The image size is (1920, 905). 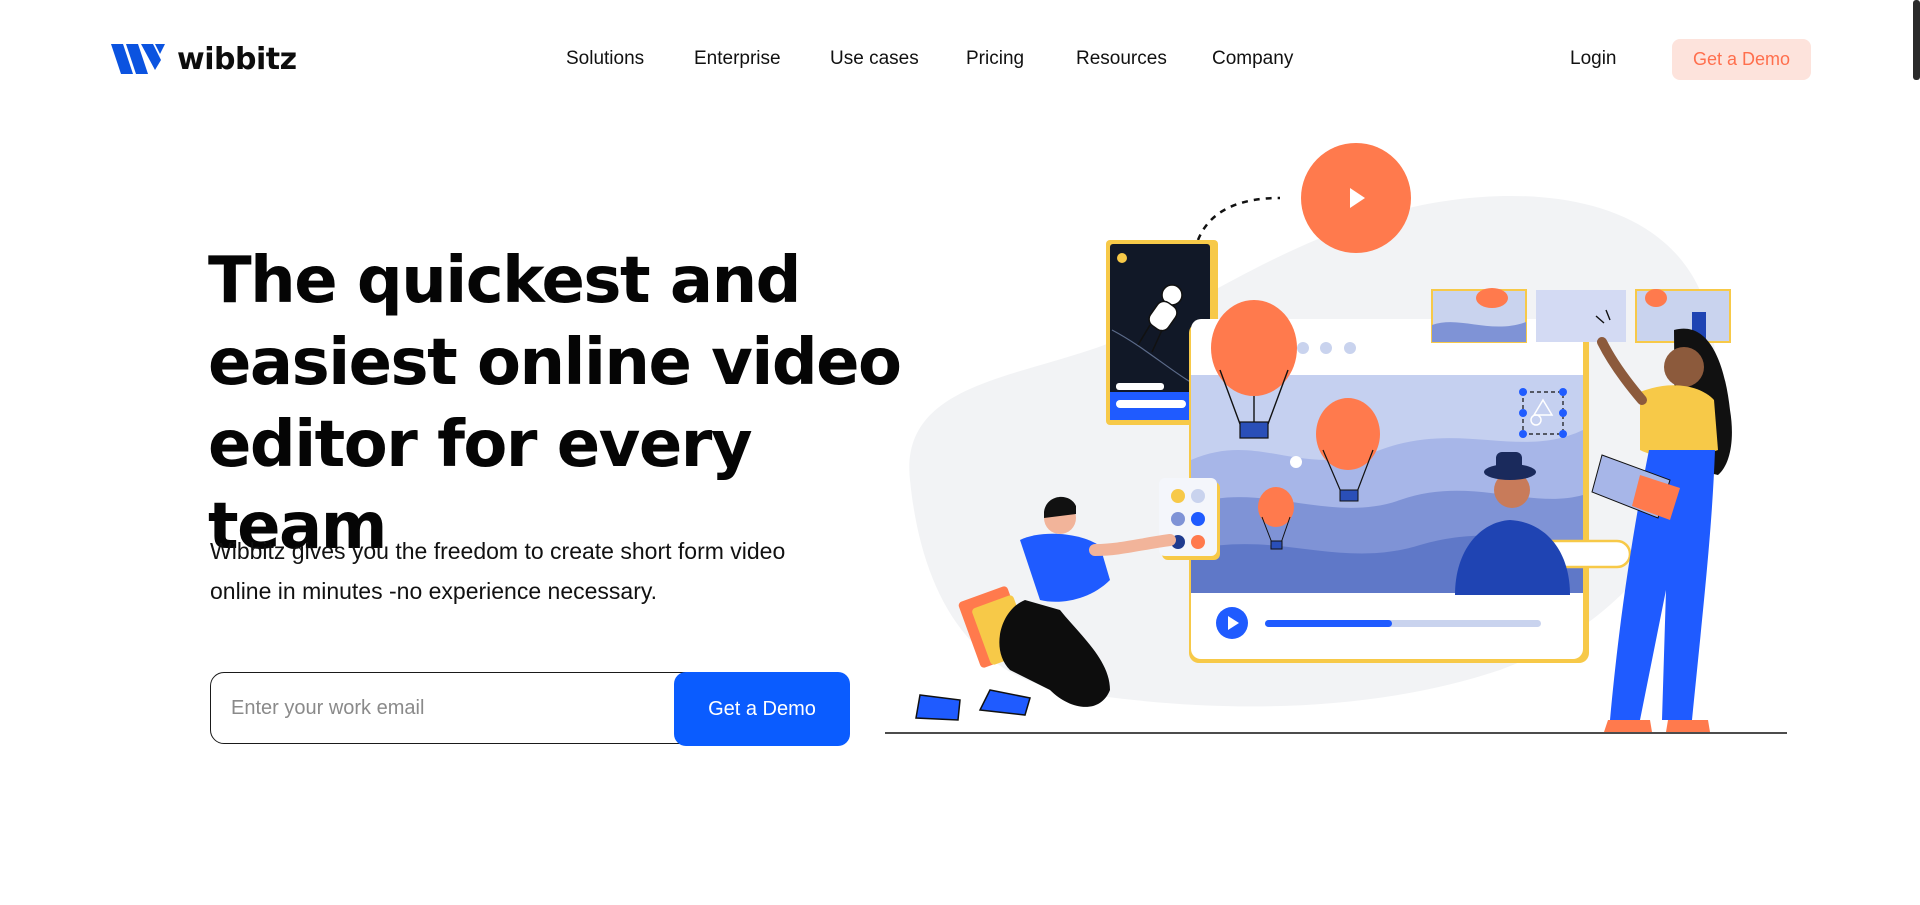 What do you see at coordinates (1356, 198) in the screenshot?
I see `play-bubble-icon` at bounding box center [1356, 198].